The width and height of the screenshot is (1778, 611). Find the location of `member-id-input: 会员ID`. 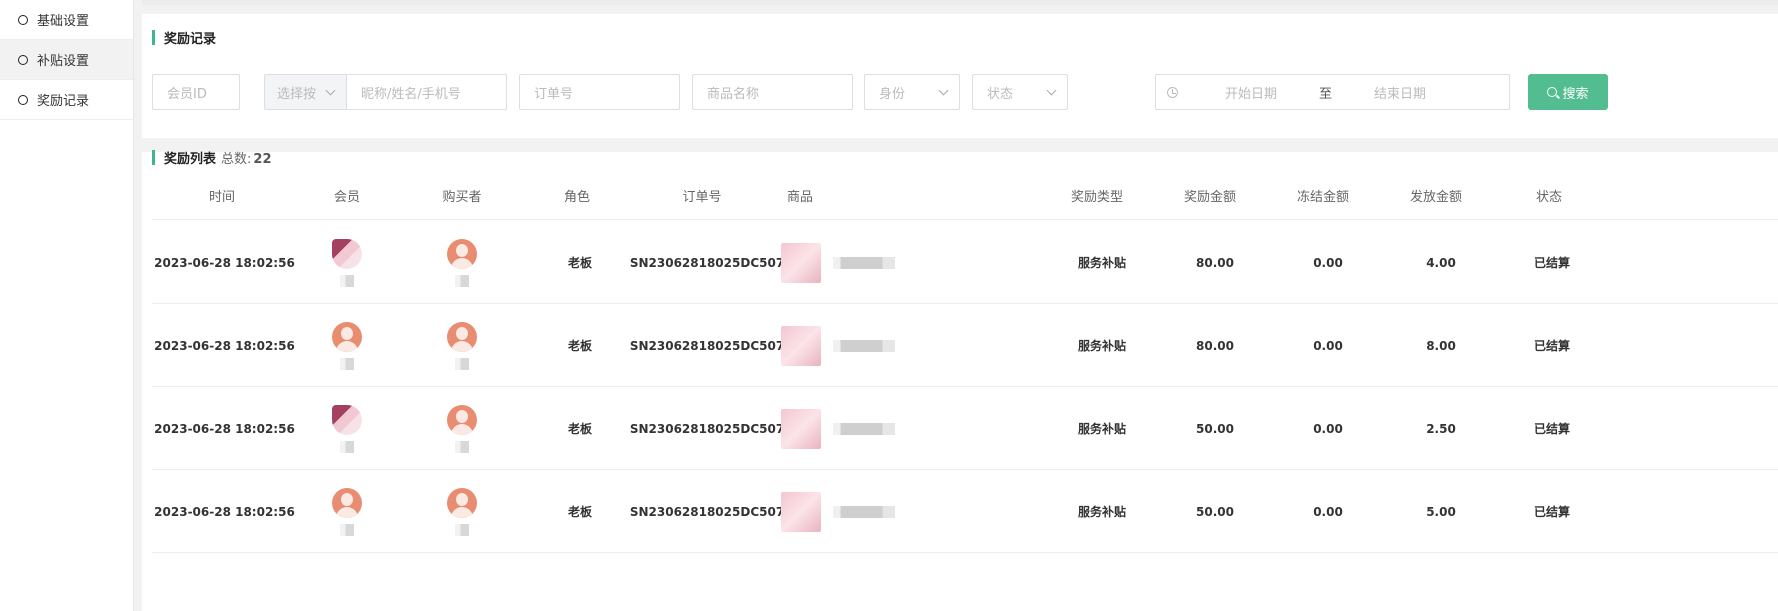

member-id-input: 会员ID is located at coordinates (196, 92).